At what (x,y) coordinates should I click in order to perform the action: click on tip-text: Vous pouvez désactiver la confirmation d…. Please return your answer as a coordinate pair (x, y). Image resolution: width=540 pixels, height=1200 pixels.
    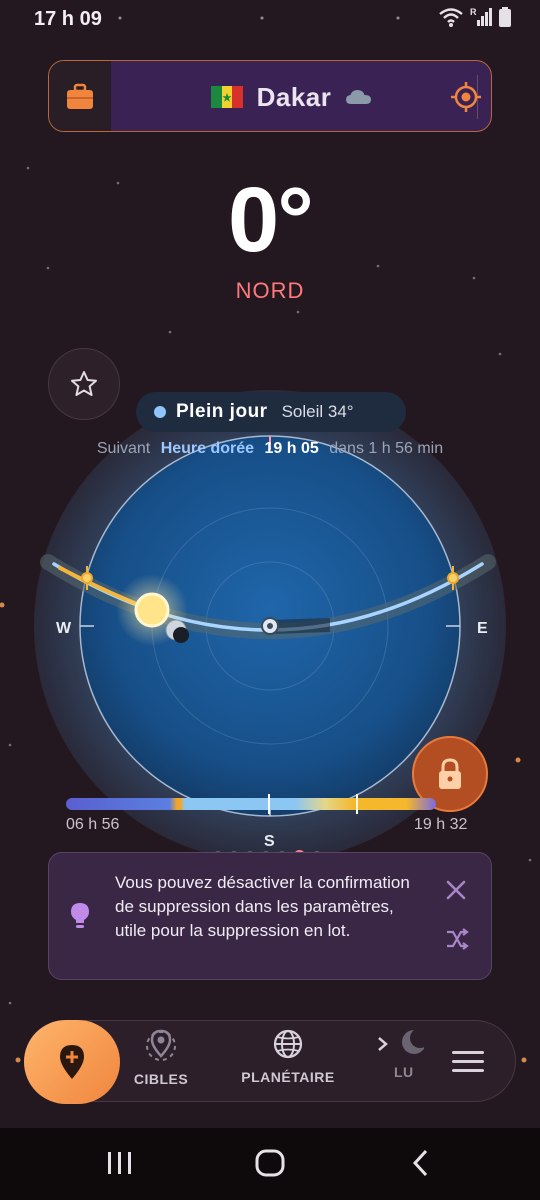
    Looking at the image, I should click on (262, 906).